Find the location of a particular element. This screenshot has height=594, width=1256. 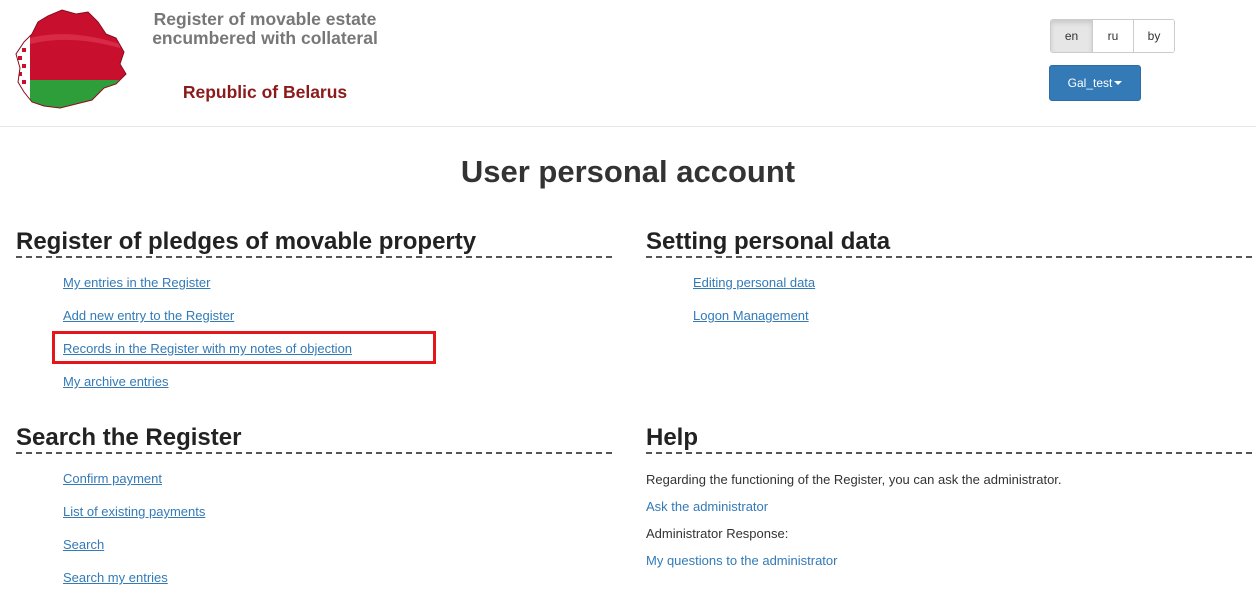

belarus-map-logo is located at coordinates (71, 59).